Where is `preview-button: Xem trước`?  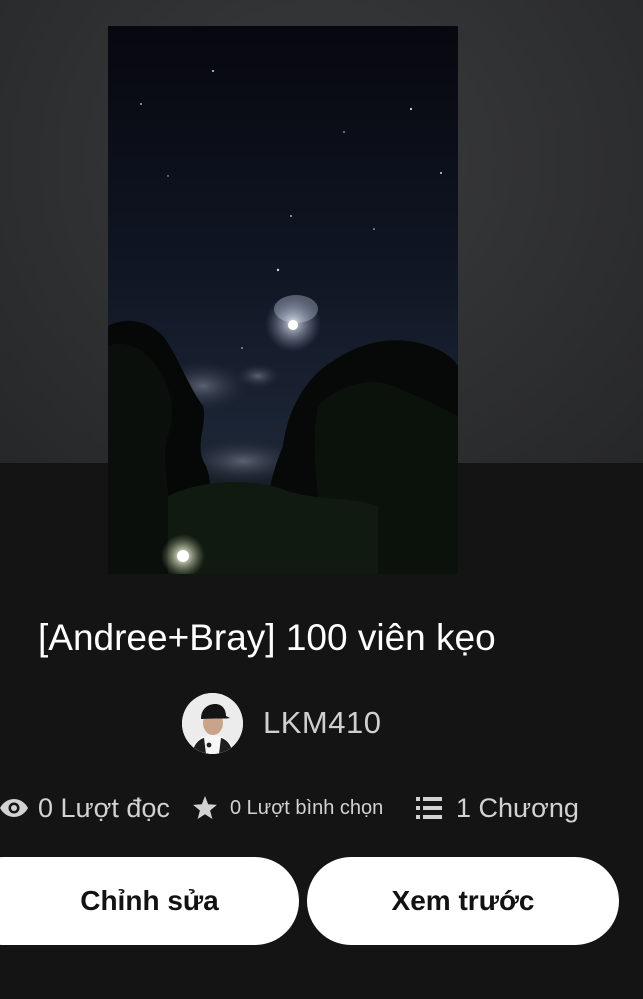 preview-button: Xem trước is located at coordinates (463, 901).